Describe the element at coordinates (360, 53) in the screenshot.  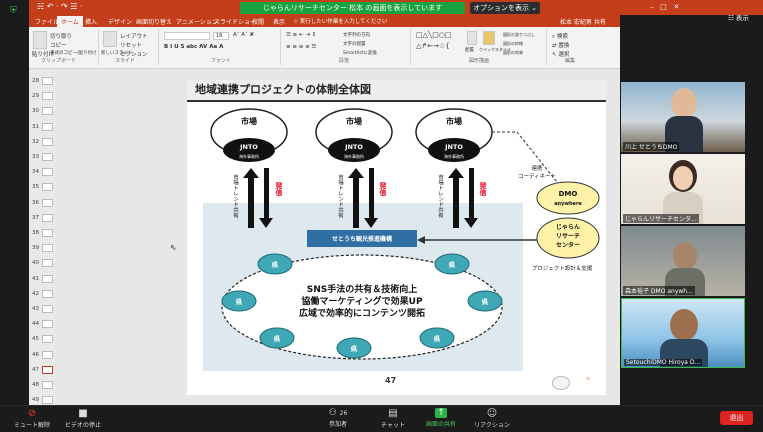
I see `smartart-button: SmartArtに変換` at that location.